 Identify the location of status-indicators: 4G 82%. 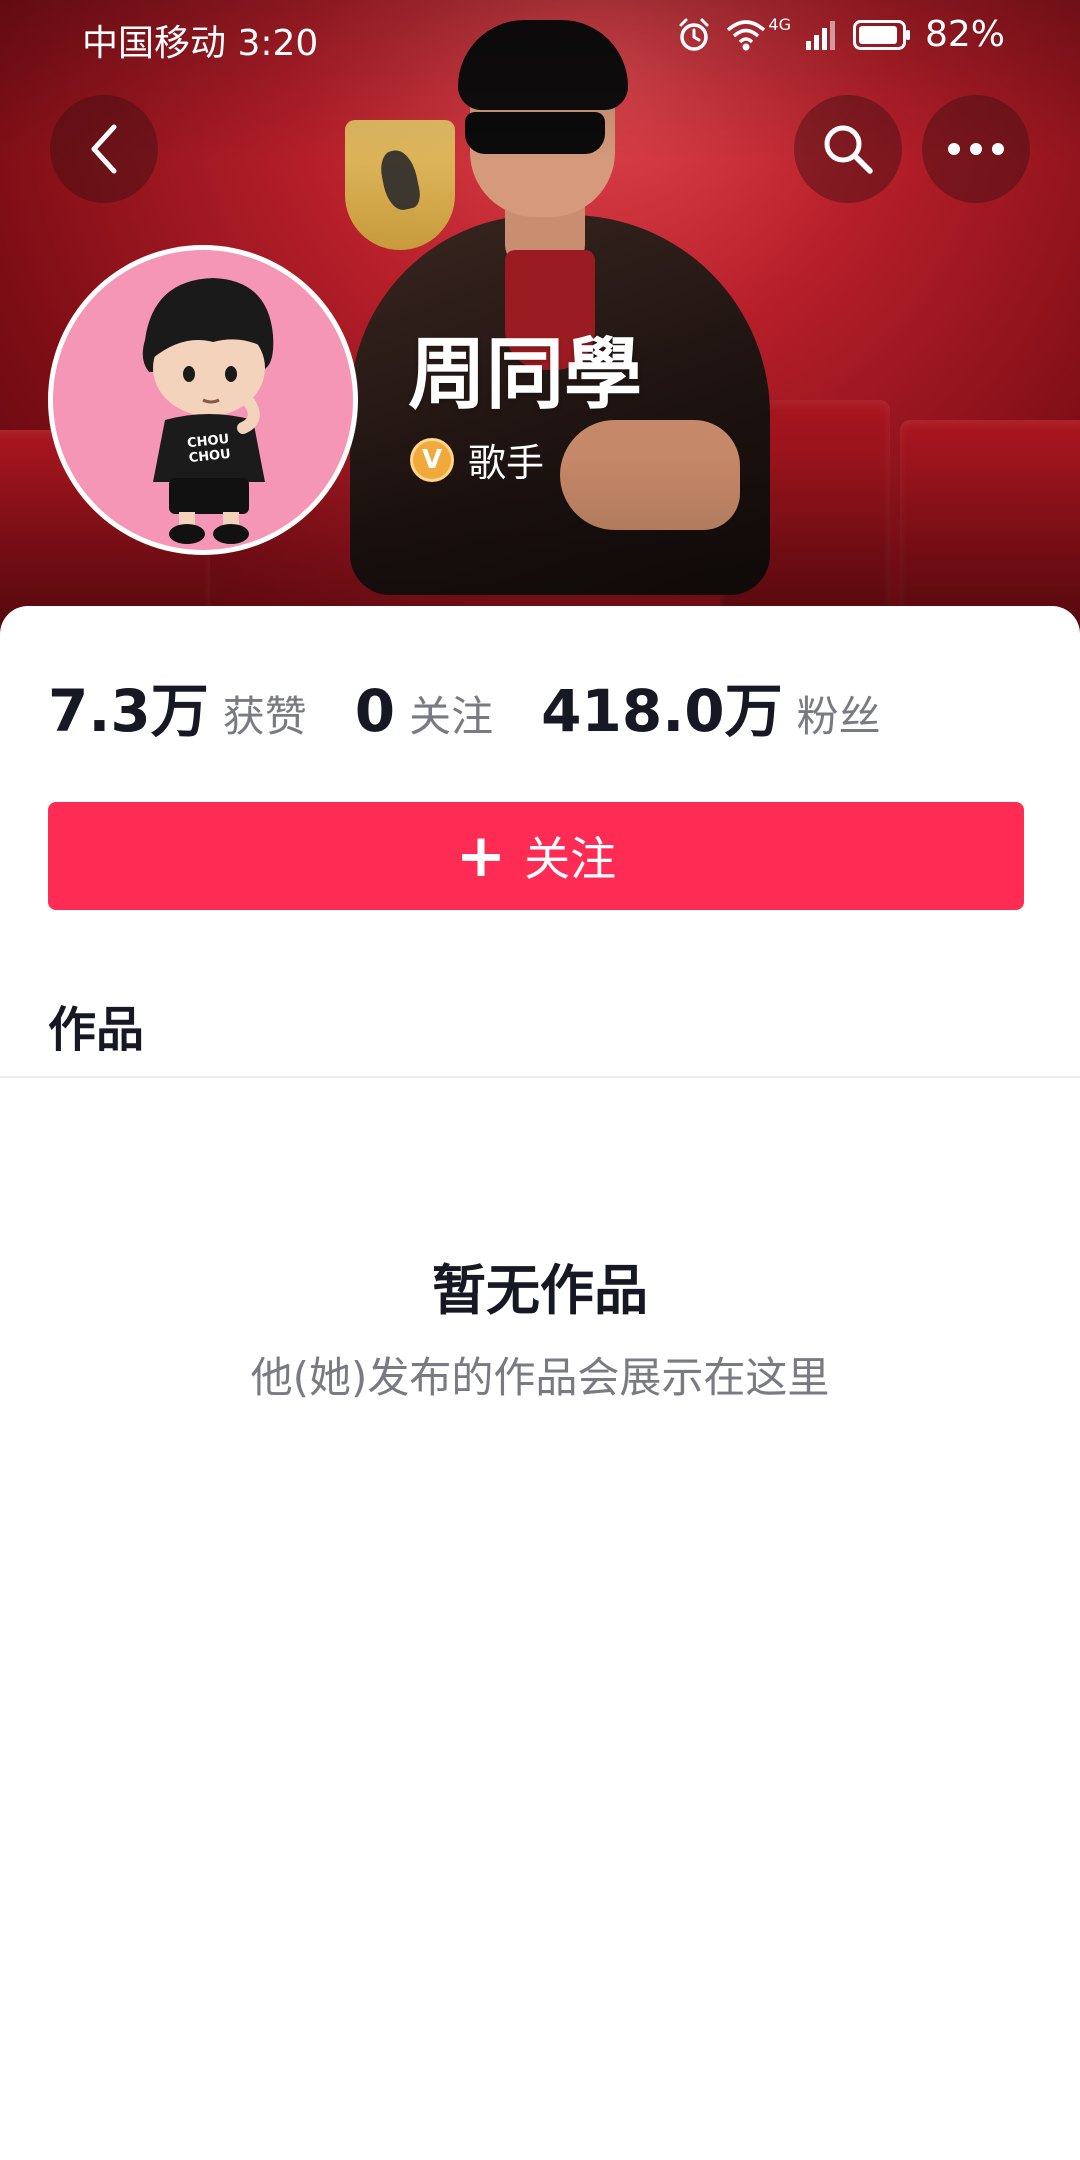
(840, 34).